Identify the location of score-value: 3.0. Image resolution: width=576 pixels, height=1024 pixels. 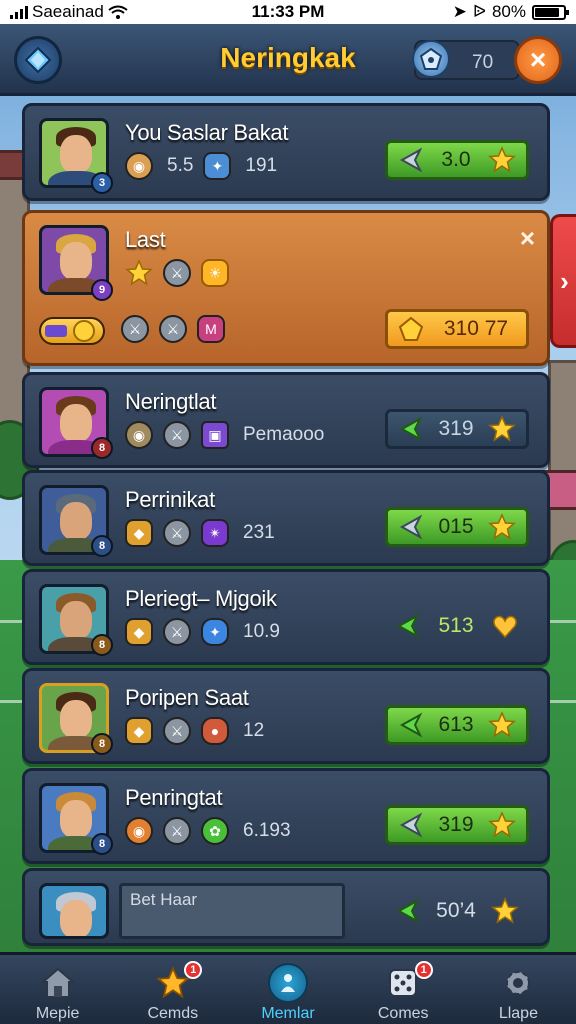
(456, 159).